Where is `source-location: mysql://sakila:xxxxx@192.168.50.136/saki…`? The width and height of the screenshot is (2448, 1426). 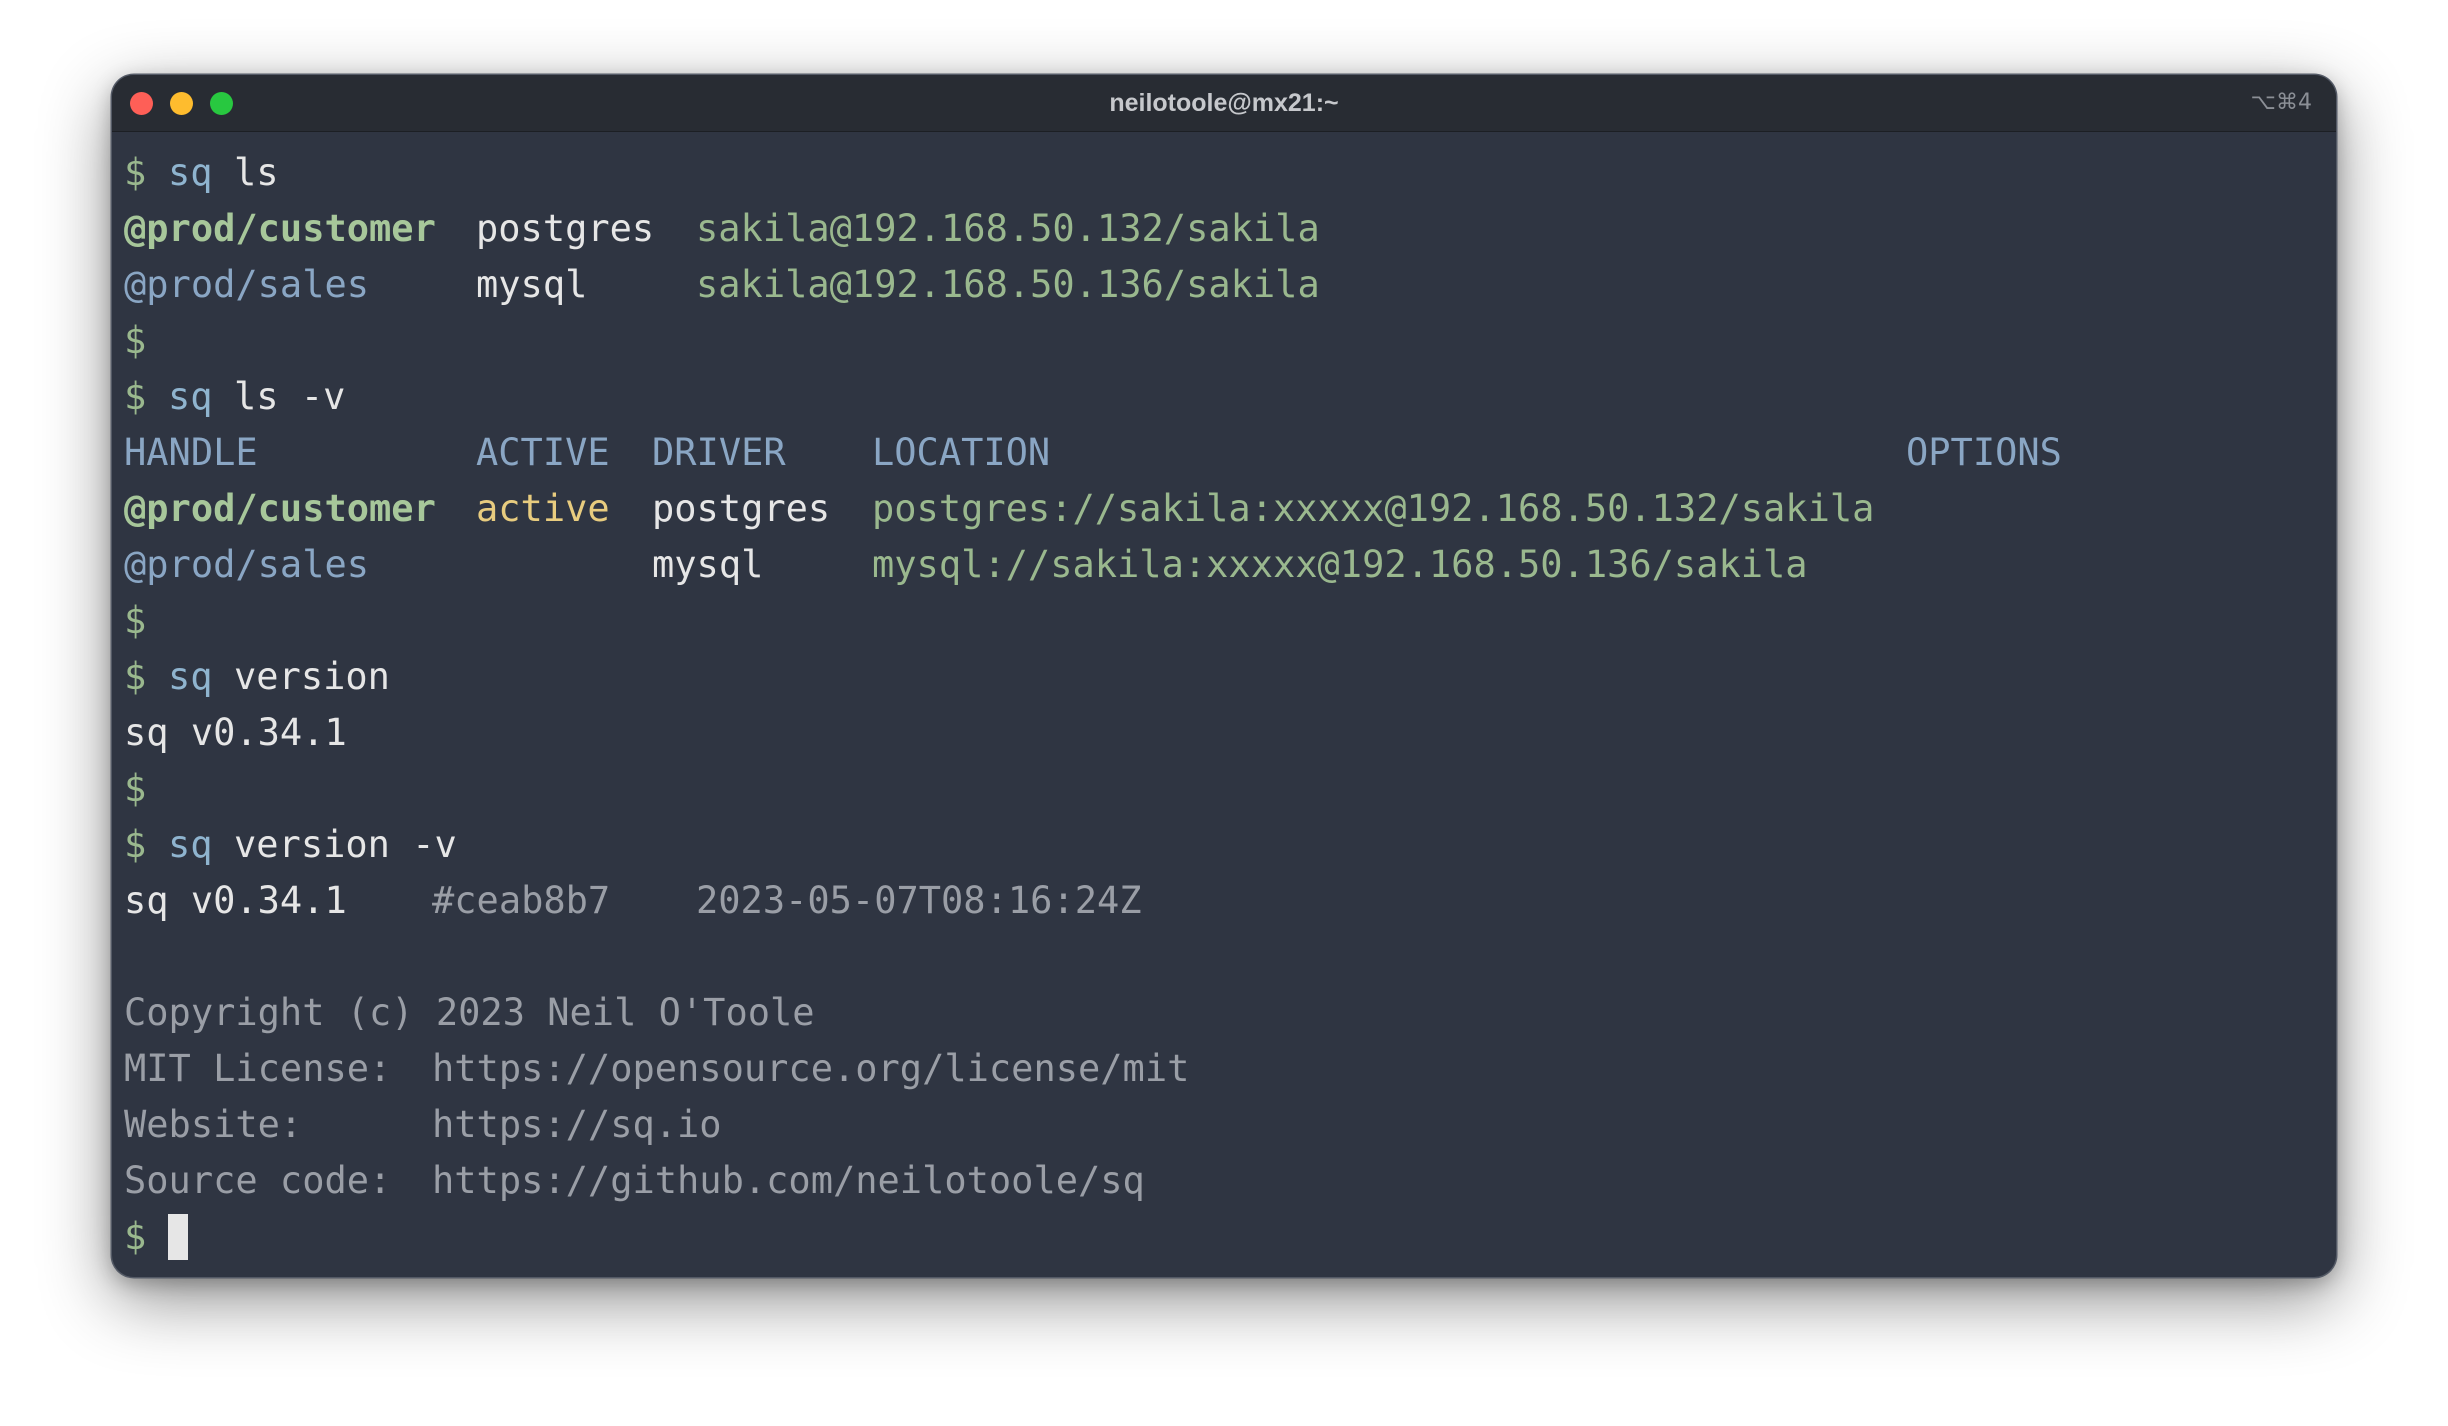 source-location: mysql://sakila:xxxxx@192.168.50.136/saki… is located at coordinates (1340, 564).